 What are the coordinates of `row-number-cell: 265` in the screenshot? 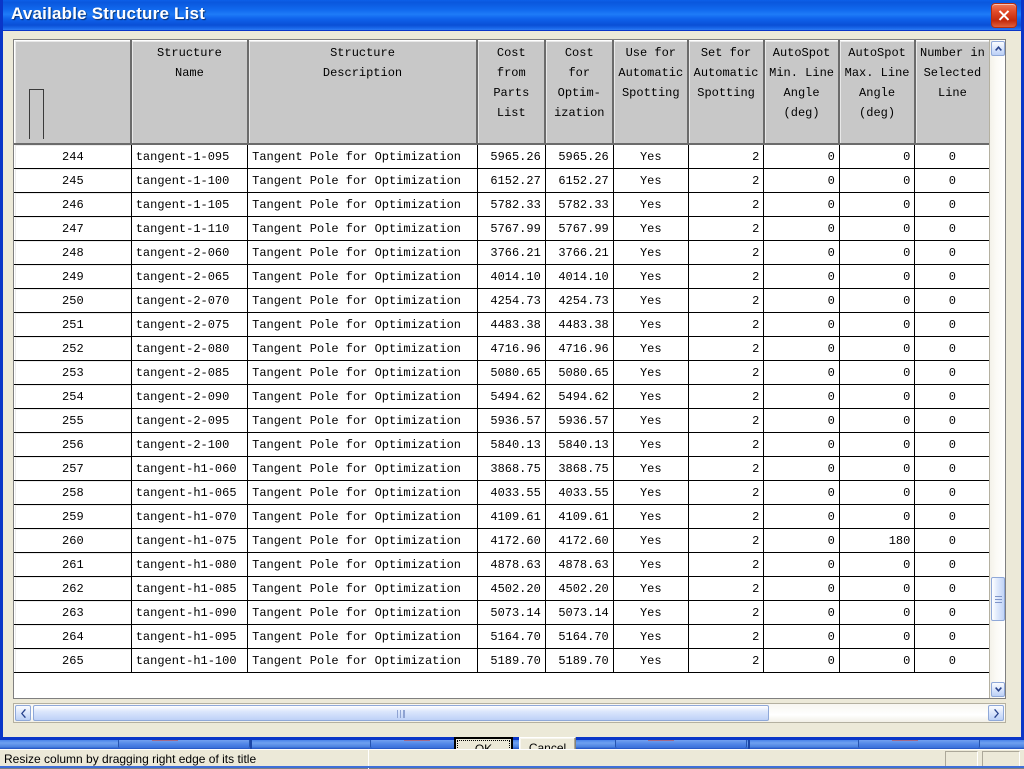 It's located at (73, 661).